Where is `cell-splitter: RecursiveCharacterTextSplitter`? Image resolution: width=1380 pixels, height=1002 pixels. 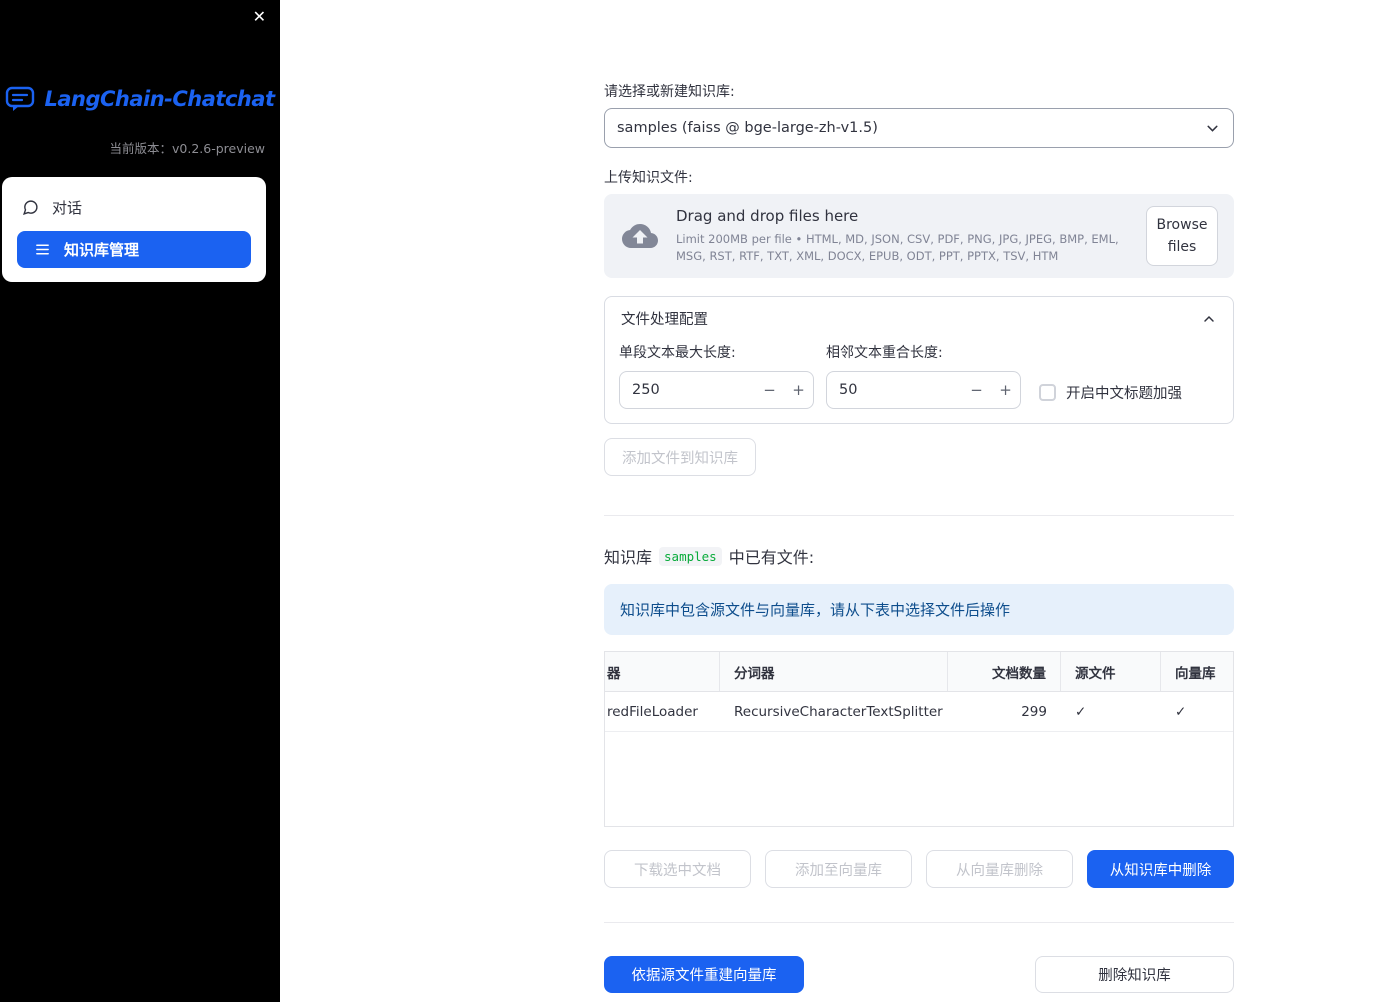
cell-splitter: RecursiveCharacterTextSplitter is located at coordinates (838, 711).